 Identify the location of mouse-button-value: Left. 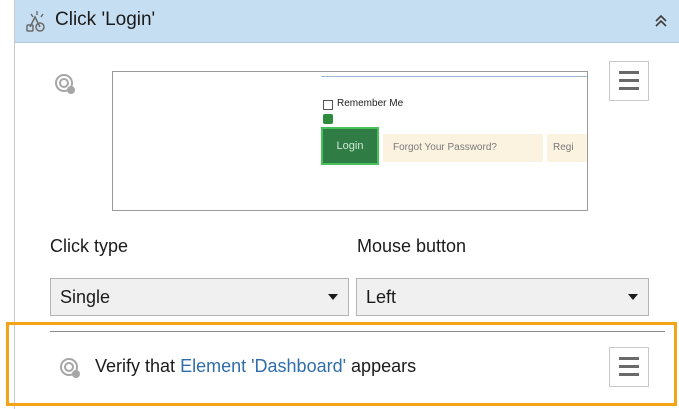
(381, 297).